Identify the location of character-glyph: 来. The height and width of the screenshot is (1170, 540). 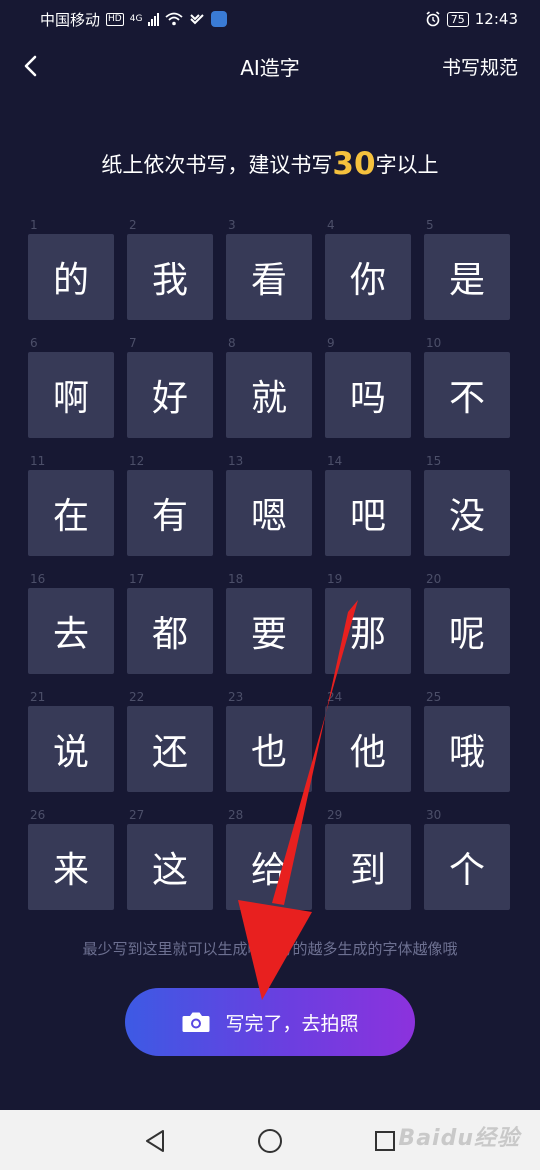
(71, 867).